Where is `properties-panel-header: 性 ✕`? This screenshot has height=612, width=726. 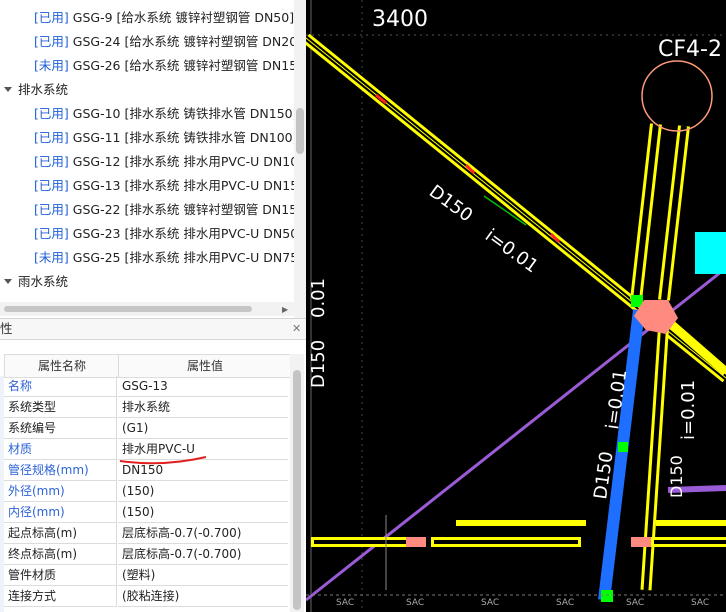
properties-panel-header: 性 ✕ is located at coordinates (153, 329).